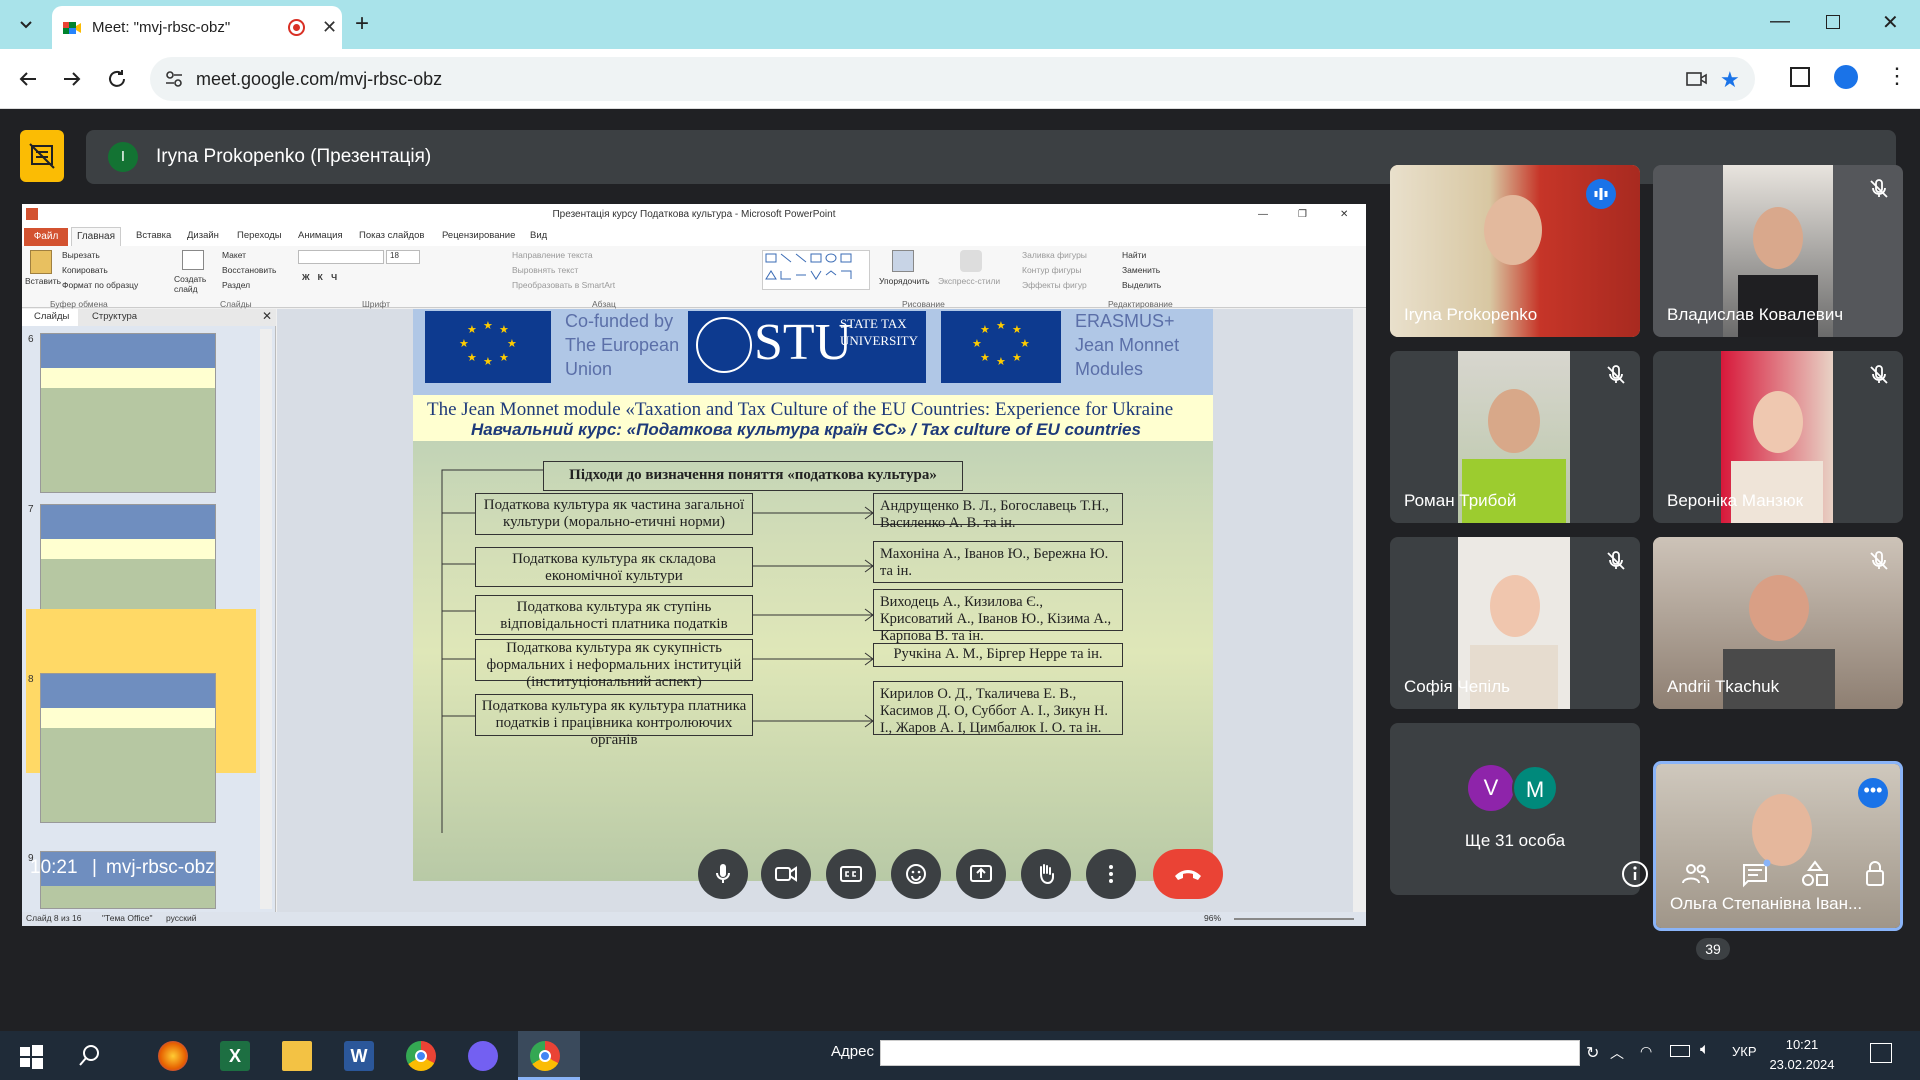 The width and height of the screenshot is (1920, 1080). What do you see at coordinates (359, 1056) in the screenshot?
I see `word-icon: W` at bounding box center [359, 1056].